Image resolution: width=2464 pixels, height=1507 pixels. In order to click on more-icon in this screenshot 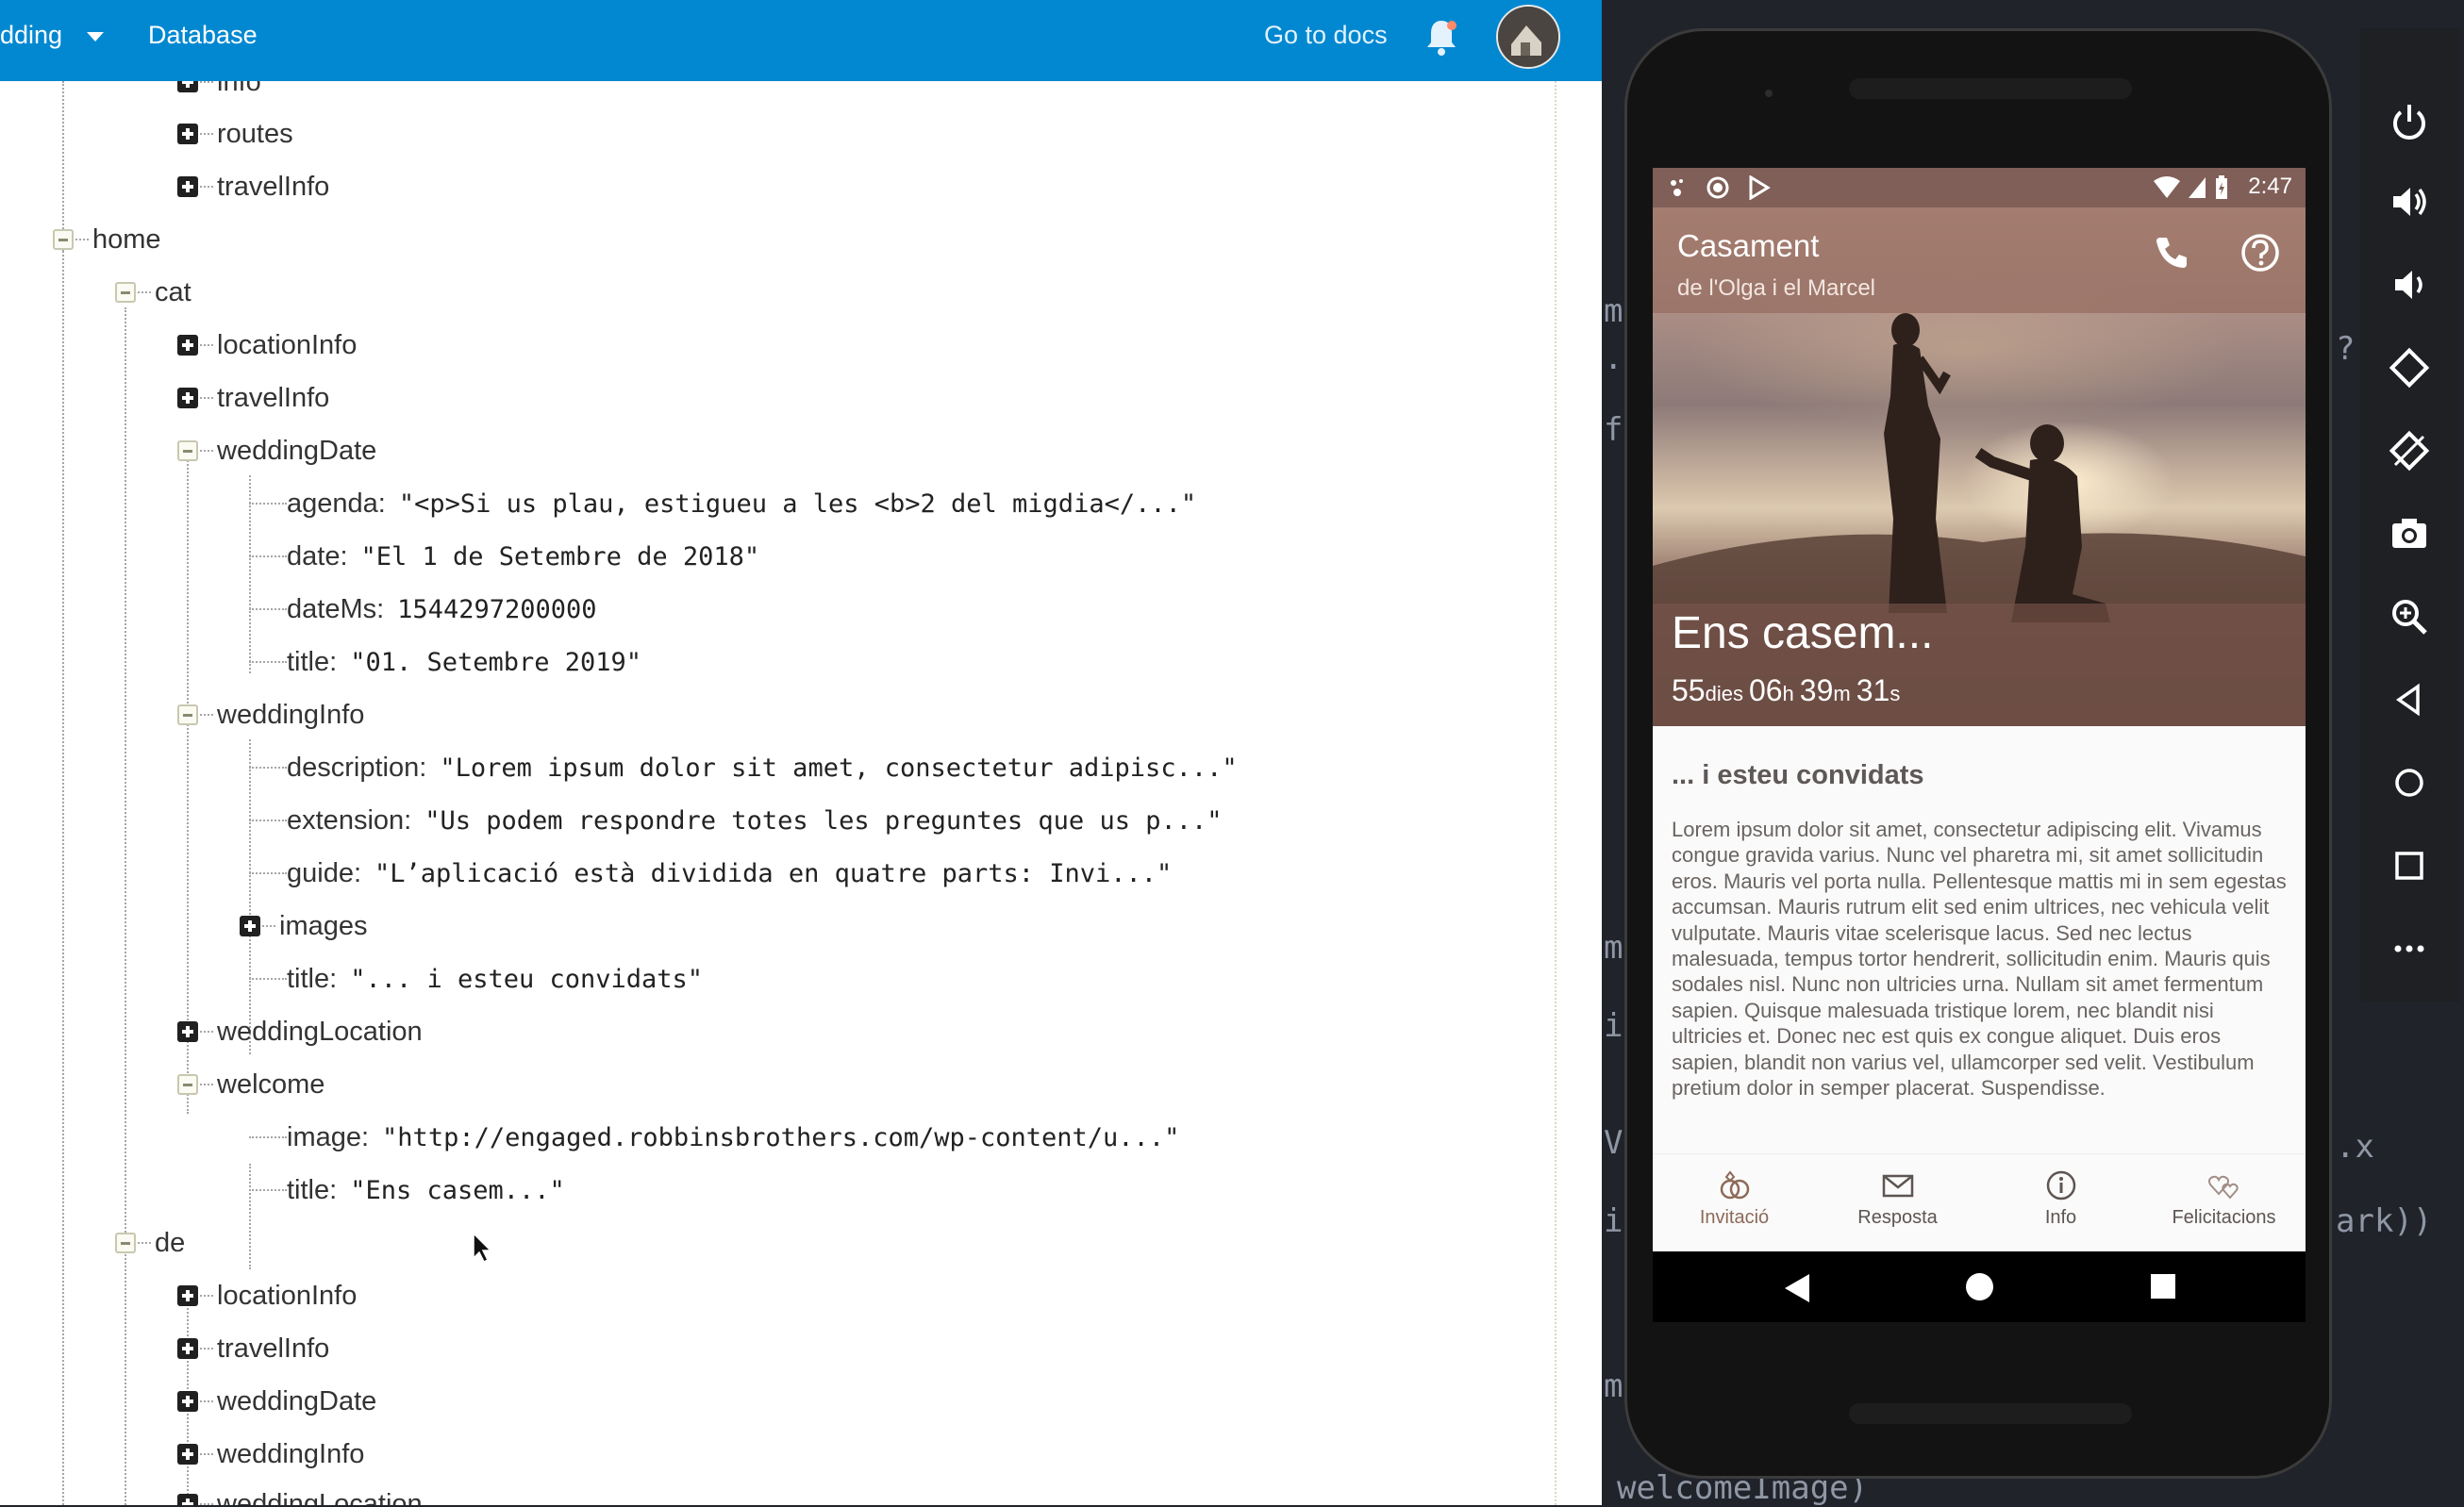, I will do `click(2409, 948)`.